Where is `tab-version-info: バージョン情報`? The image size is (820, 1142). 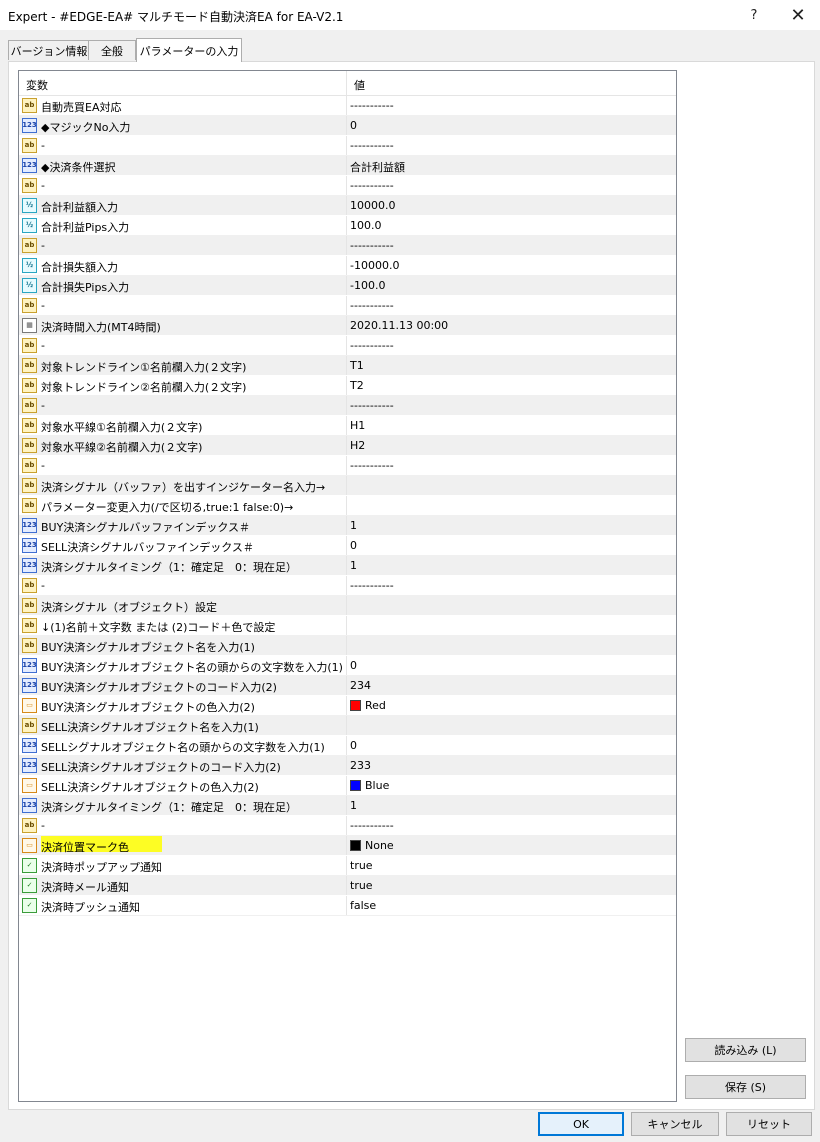
tab-version-info: バージョン情報 is located at coordinates (49, 50).